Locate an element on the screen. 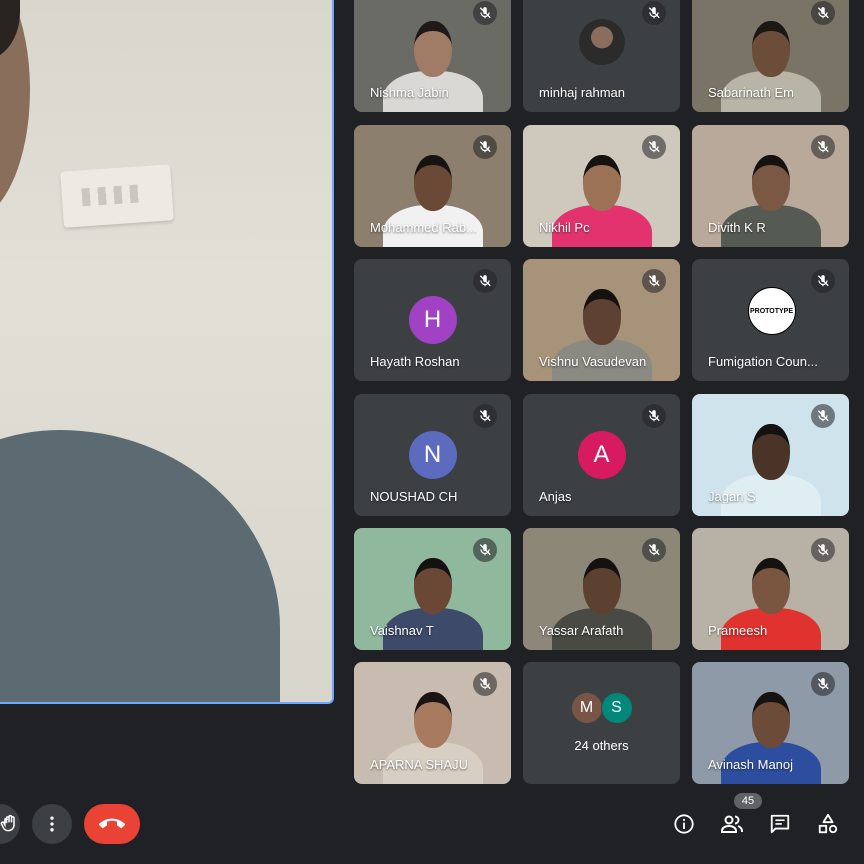 Image resolution: width=864 pixels, height=864 pixels. participant-name: Prameesh is located at coordinates (738, 630).